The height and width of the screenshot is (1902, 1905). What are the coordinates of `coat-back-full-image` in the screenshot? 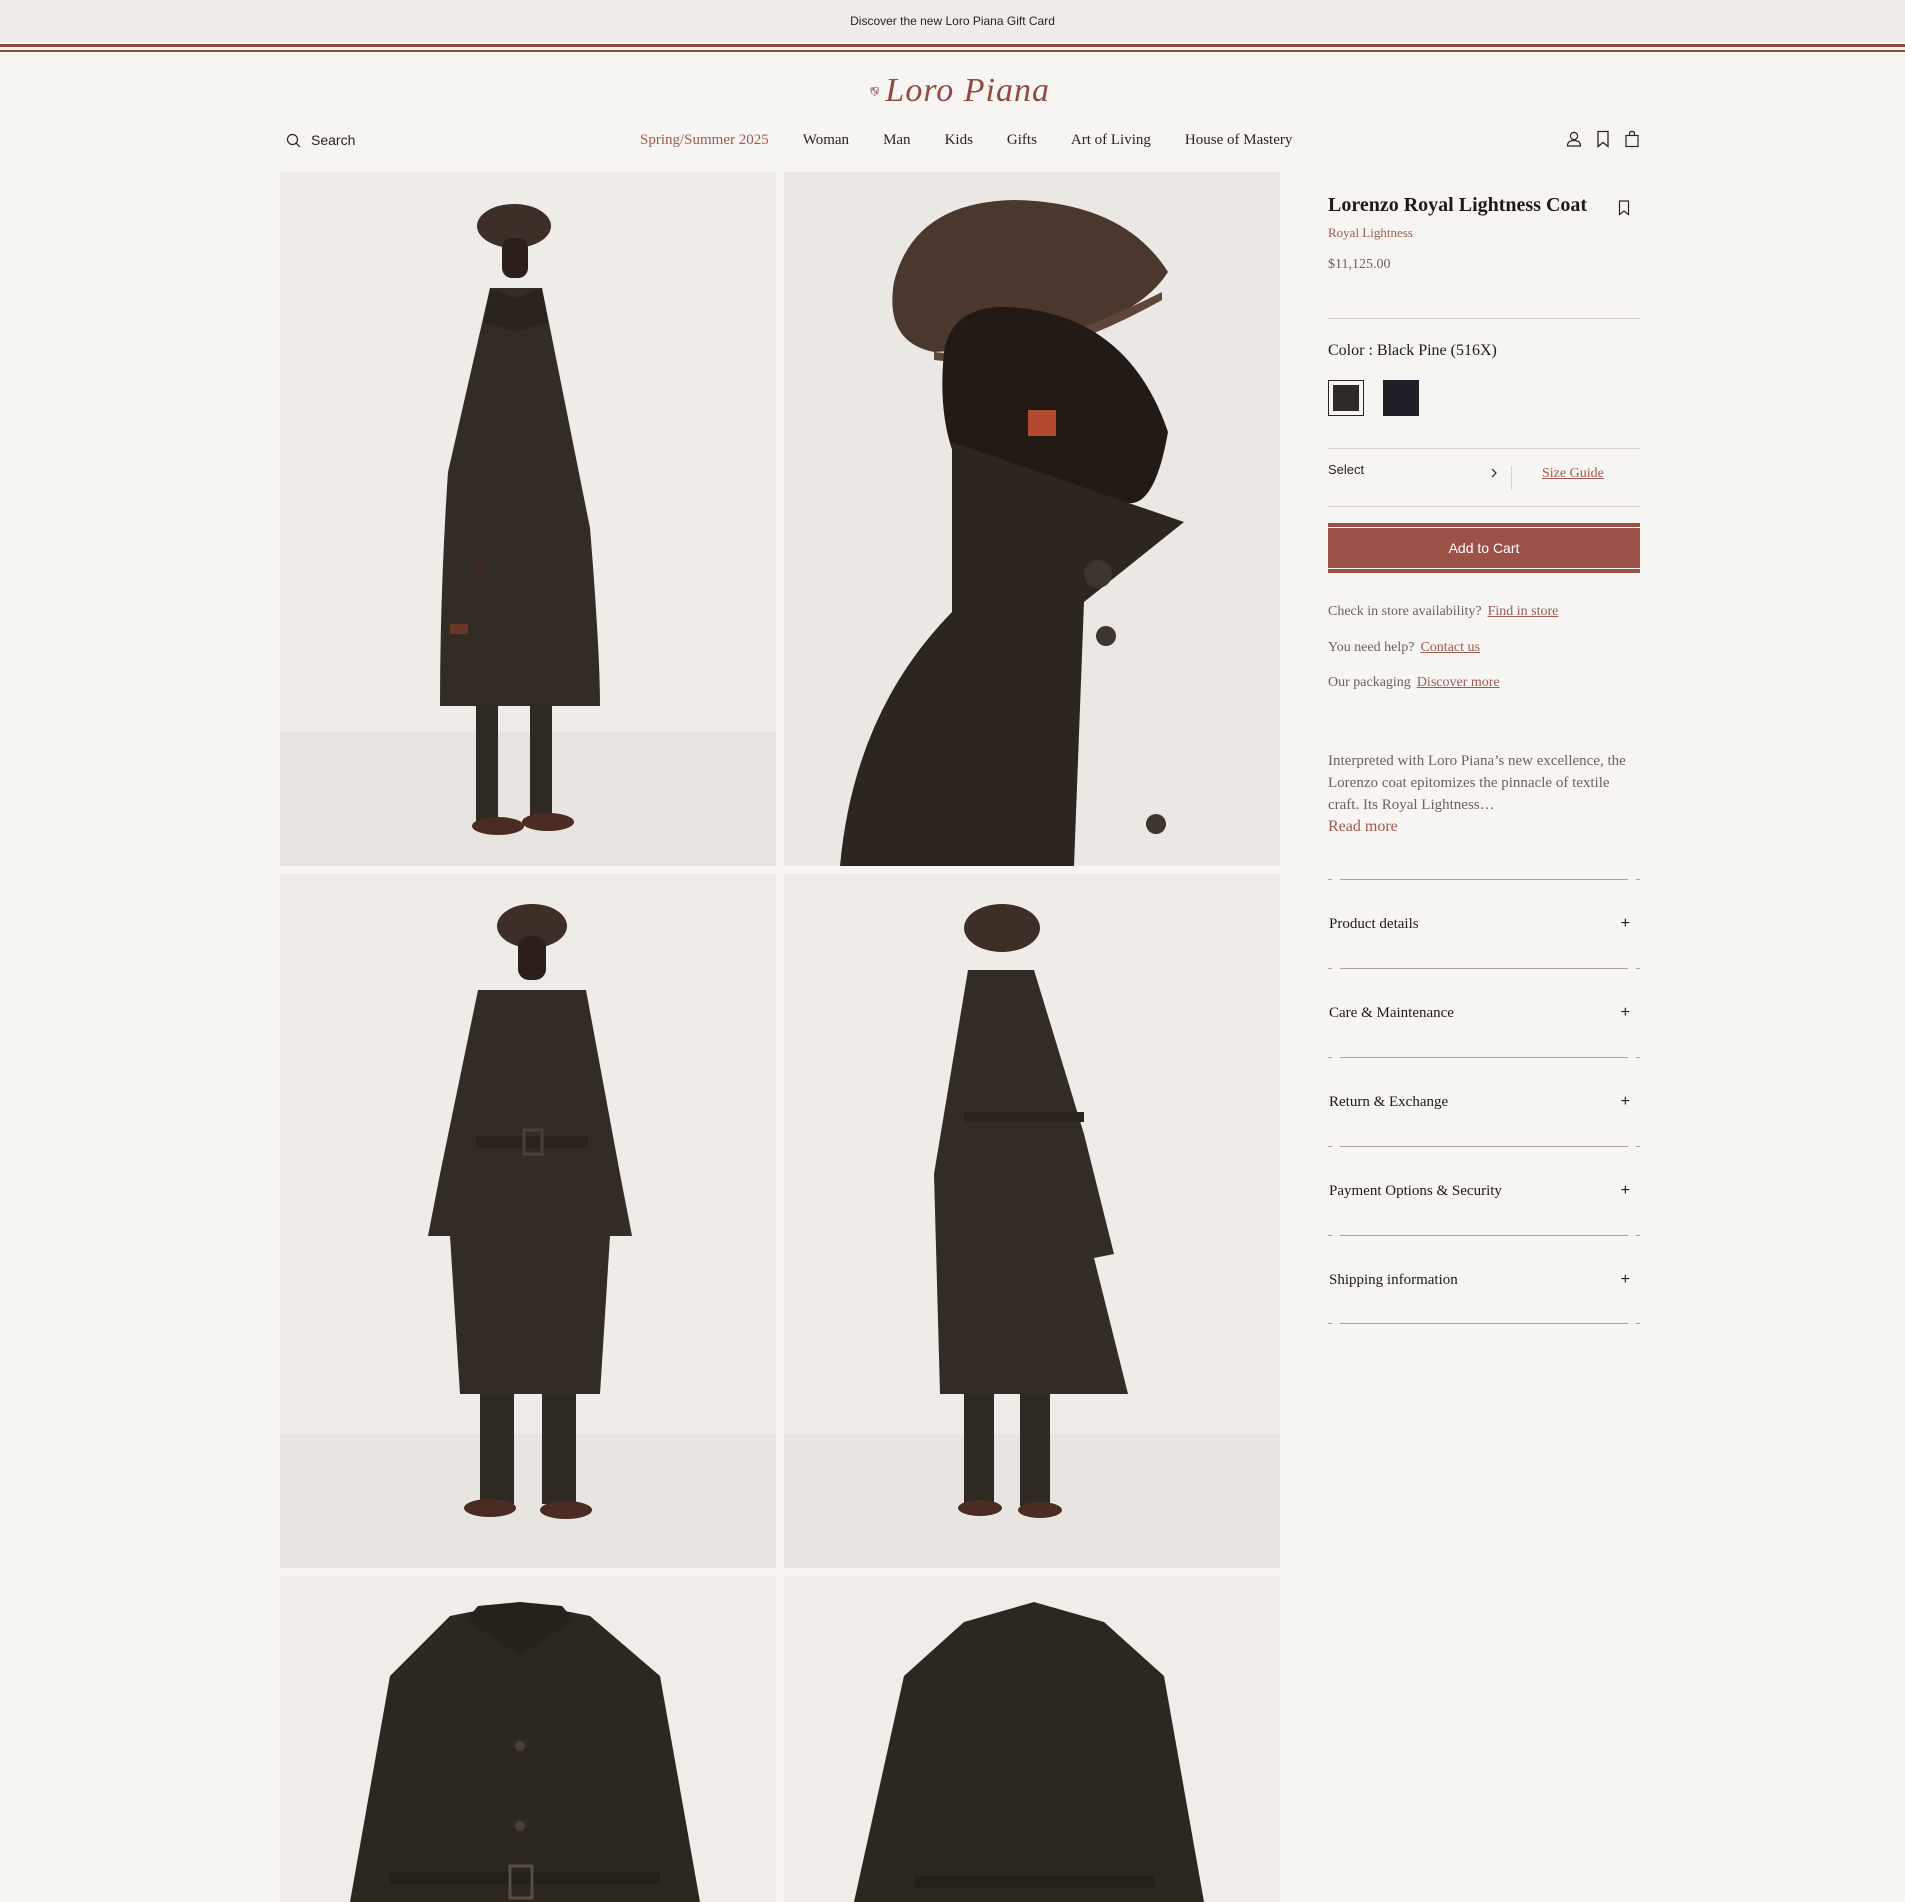 It's located at (1032, 1221).